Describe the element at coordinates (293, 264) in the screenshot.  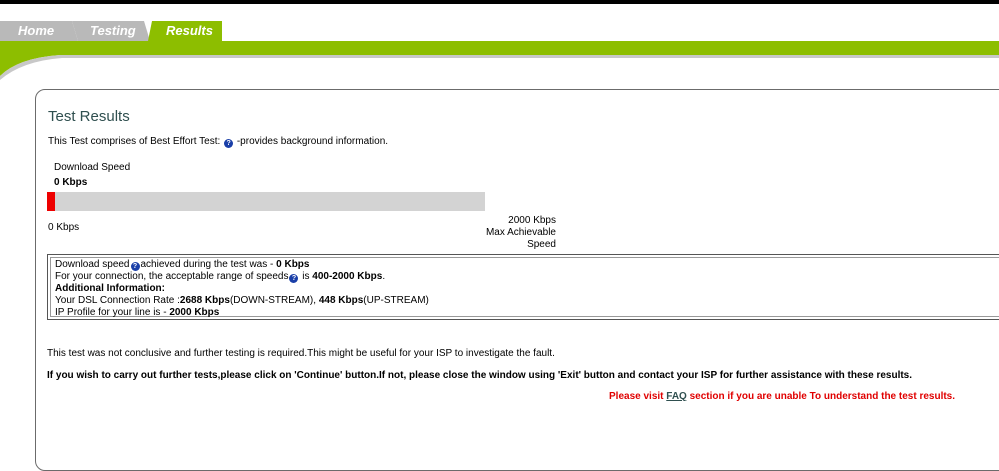
I see `info-line1-value: 0 Kbps` at that location.